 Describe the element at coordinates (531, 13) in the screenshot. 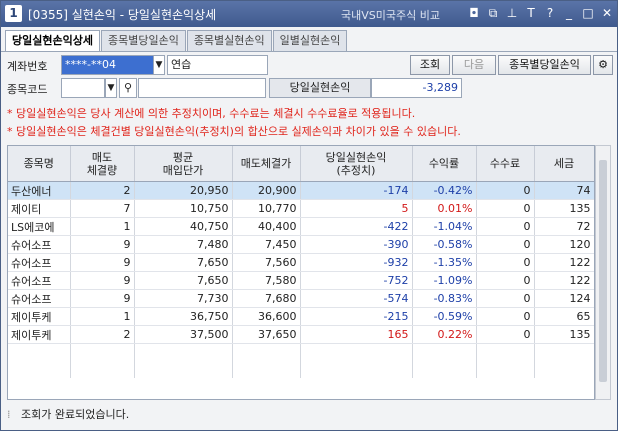

I see `font-size-icon: T` at that location.